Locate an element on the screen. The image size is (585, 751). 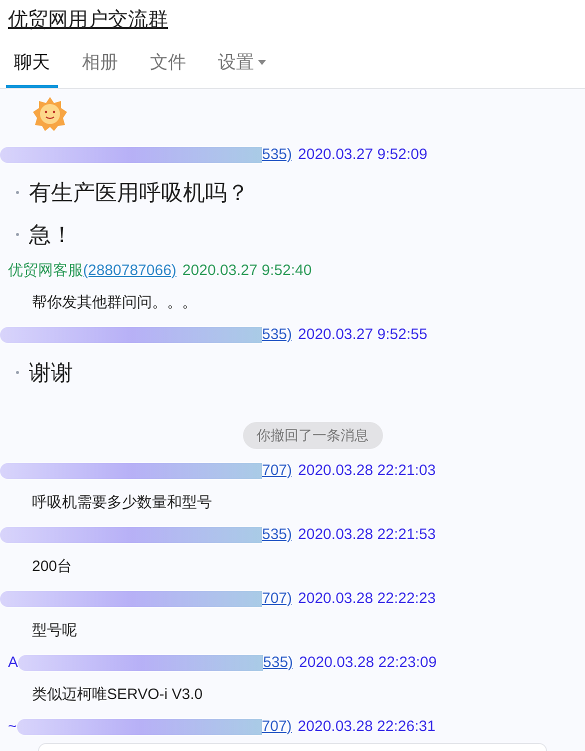
message-text: 帮你发其他群问问。。。 is located at coordinates (114, 302).